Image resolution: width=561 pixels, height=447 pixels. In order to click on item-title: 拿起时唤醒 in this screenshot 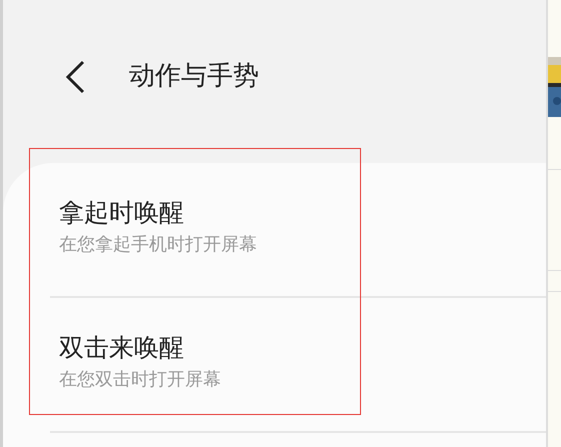, I will do `click(121, 213)`.